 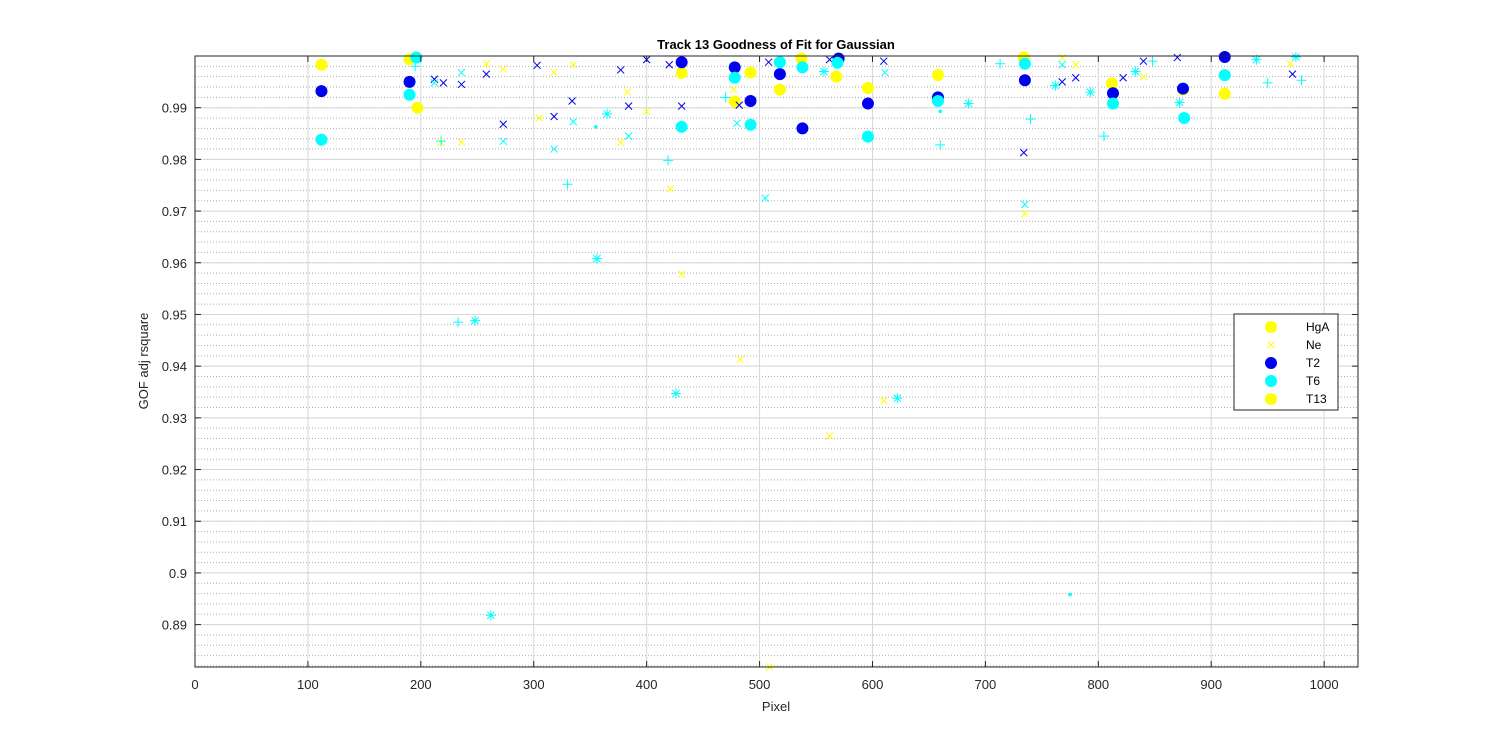 I want to click on legend-label: T6, so click(x=1313, y=381).